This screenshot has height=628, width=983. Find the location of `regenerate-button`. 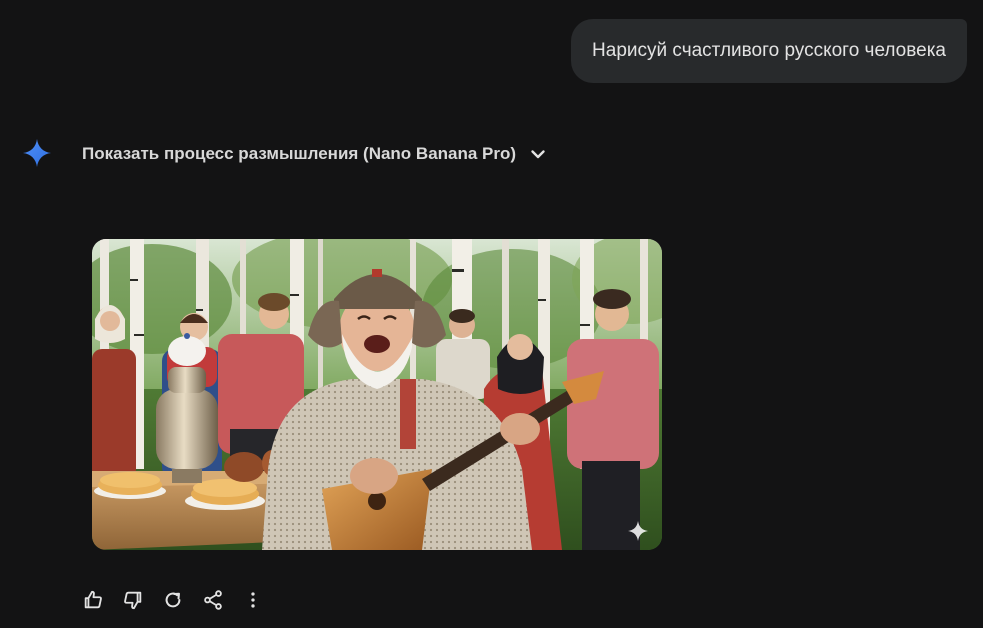

regenerate-button is located at coordinates (173, 600).